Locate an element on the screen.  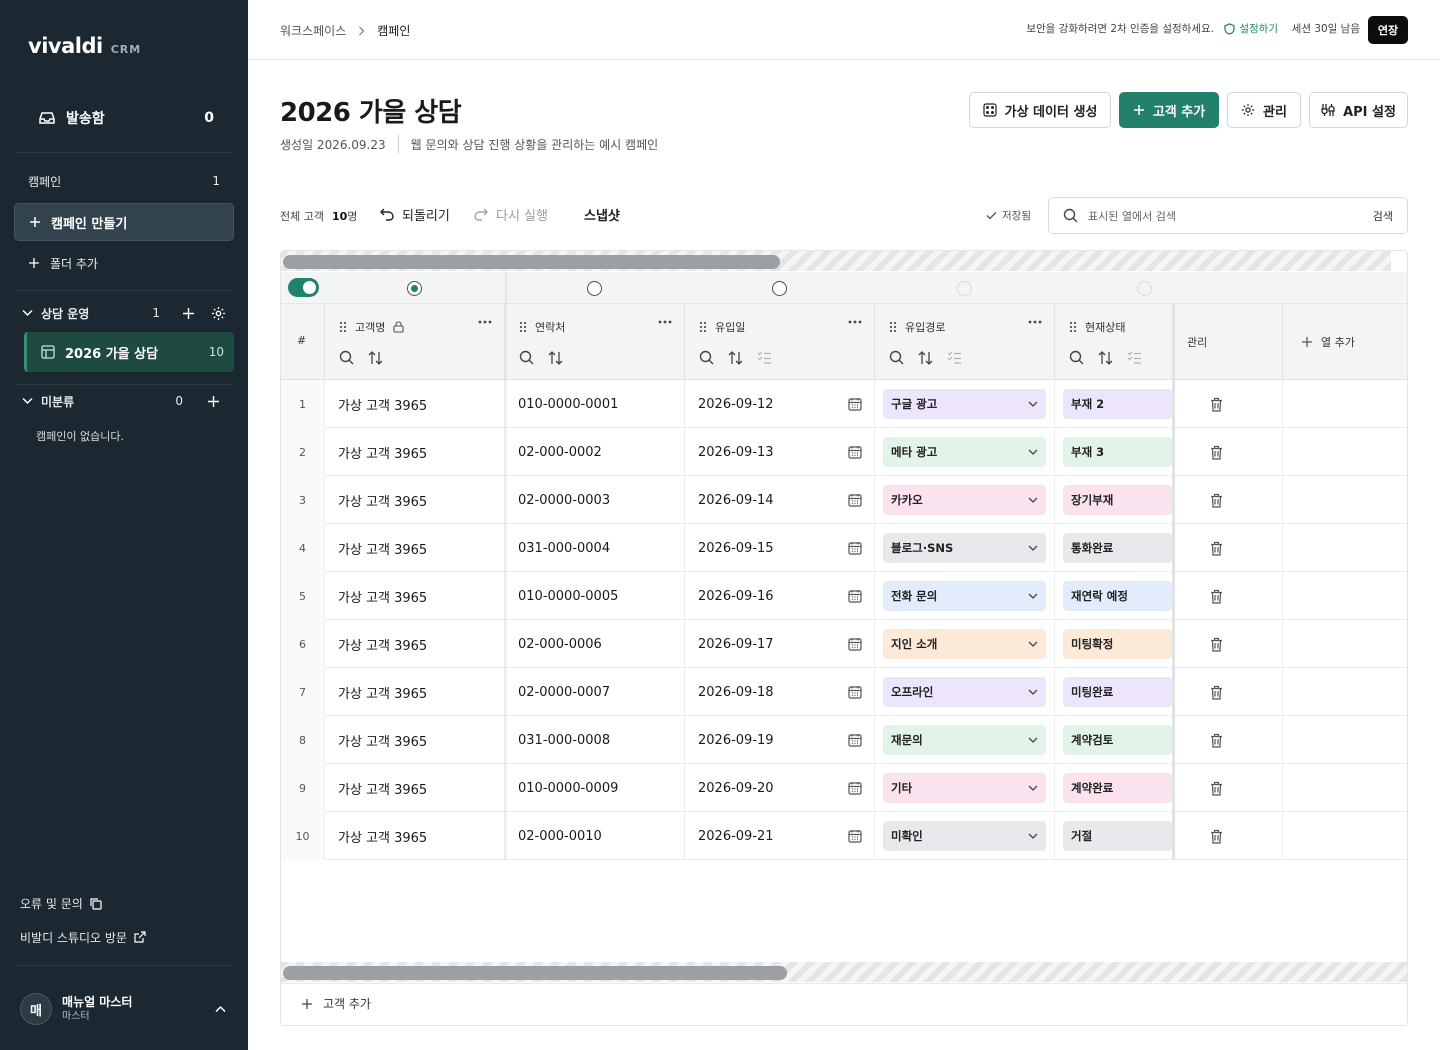
col-header-date: 유입일 is located at coordinates (780, 342).